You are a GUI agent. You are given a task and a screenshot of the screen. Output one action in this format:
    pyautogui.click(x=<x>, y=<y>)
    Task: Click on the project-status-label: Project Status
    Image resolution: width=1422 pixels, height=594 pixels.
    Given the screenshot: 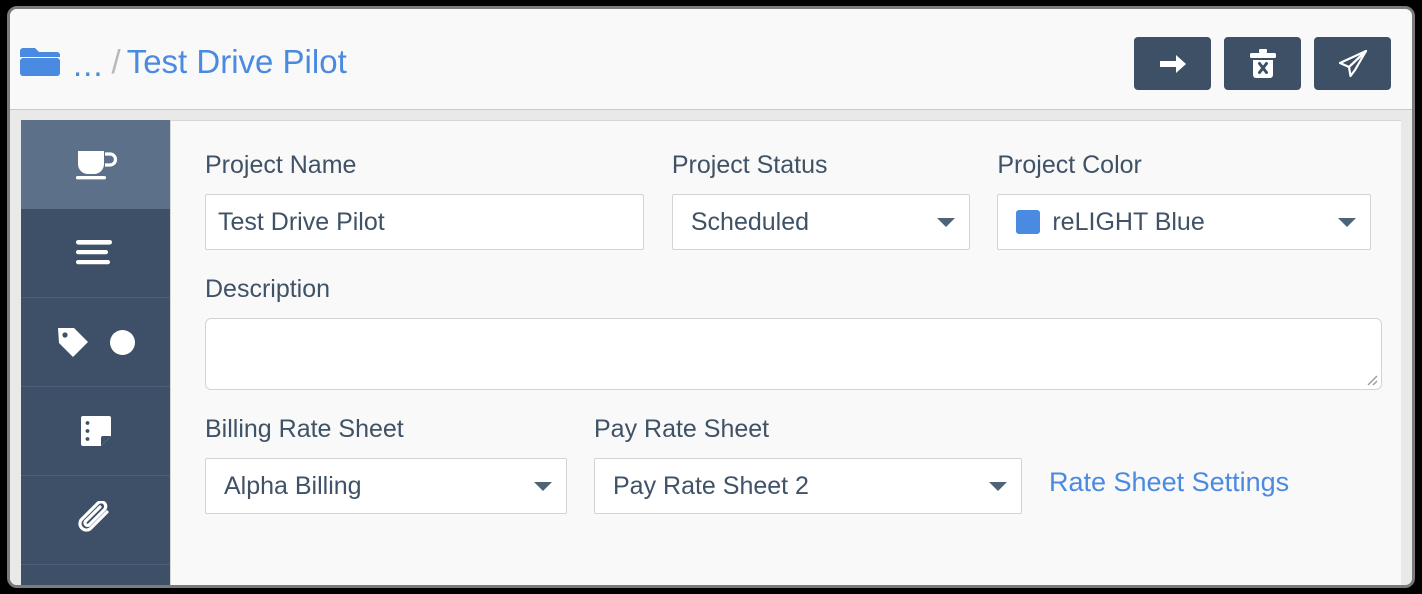 What is the action you would take?
    pyautogui.click(x=749, y=165)
    